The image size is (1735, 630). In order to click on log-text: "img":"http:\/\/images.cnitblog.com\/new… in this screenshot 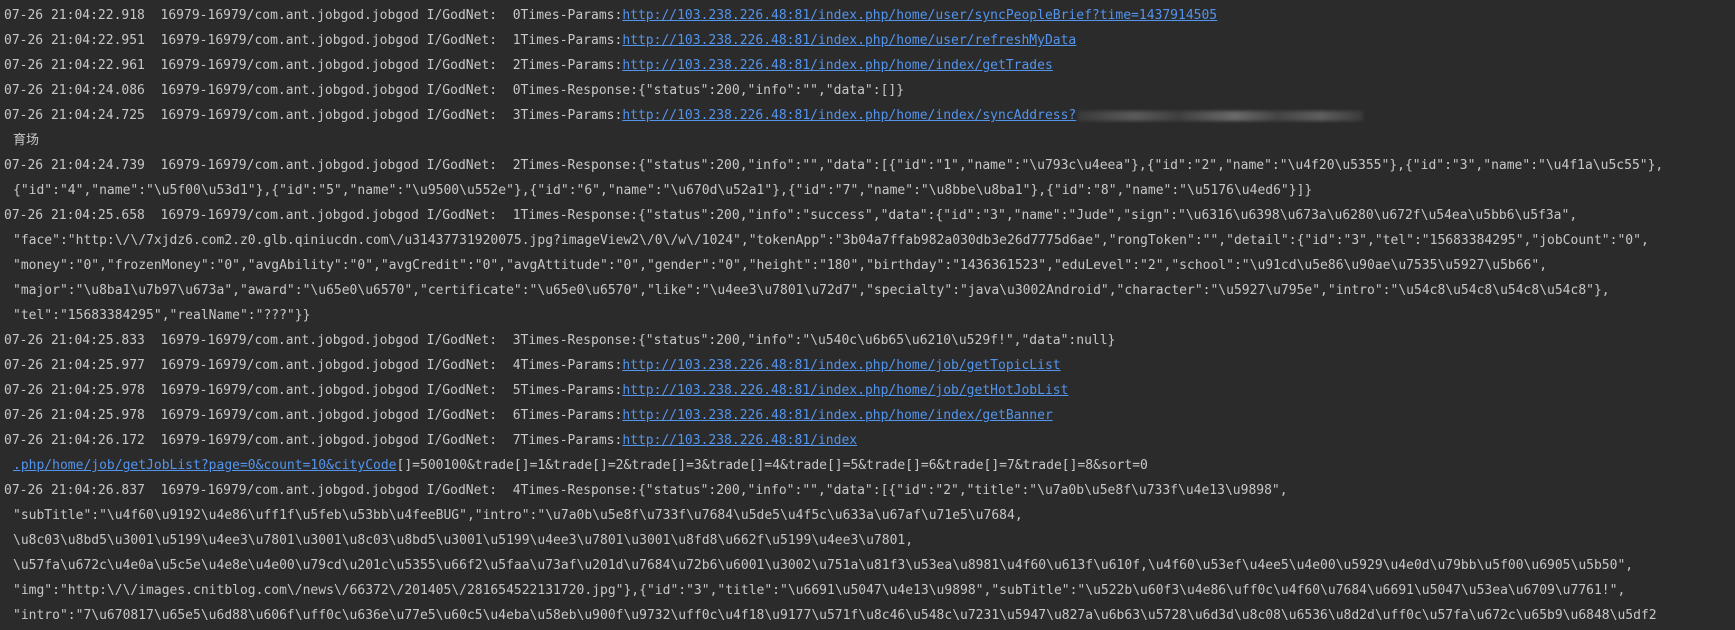, I will do `click(819, 590)`.